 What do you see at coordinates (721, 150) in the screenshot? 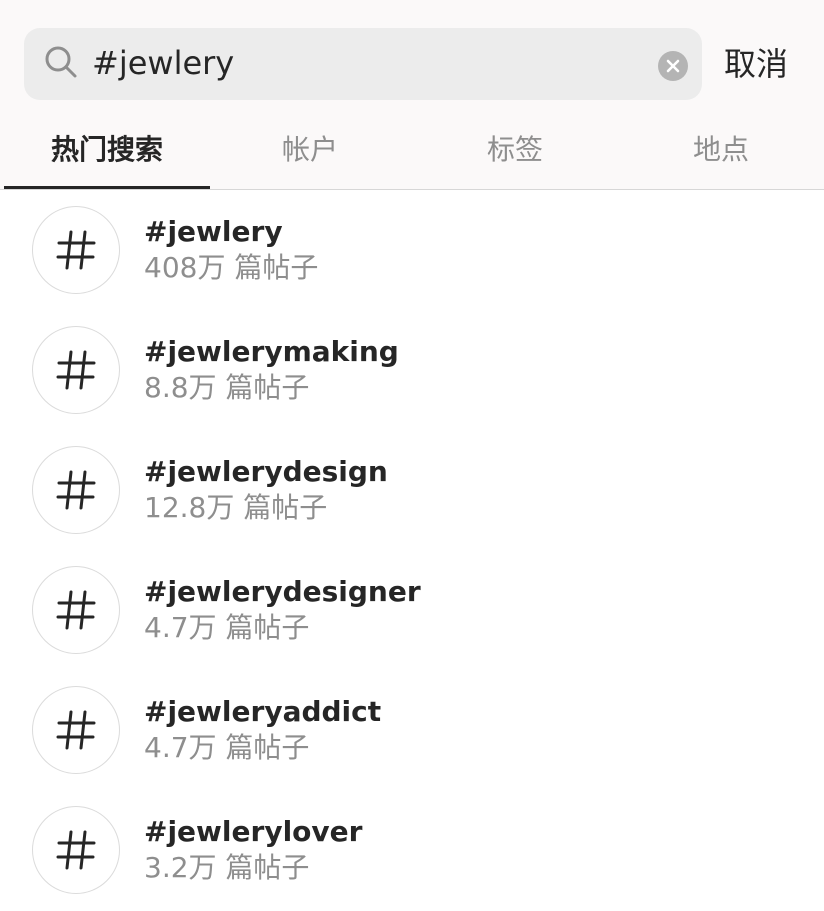
I see `tab-places: 地点` at bounding box center [721, 150].